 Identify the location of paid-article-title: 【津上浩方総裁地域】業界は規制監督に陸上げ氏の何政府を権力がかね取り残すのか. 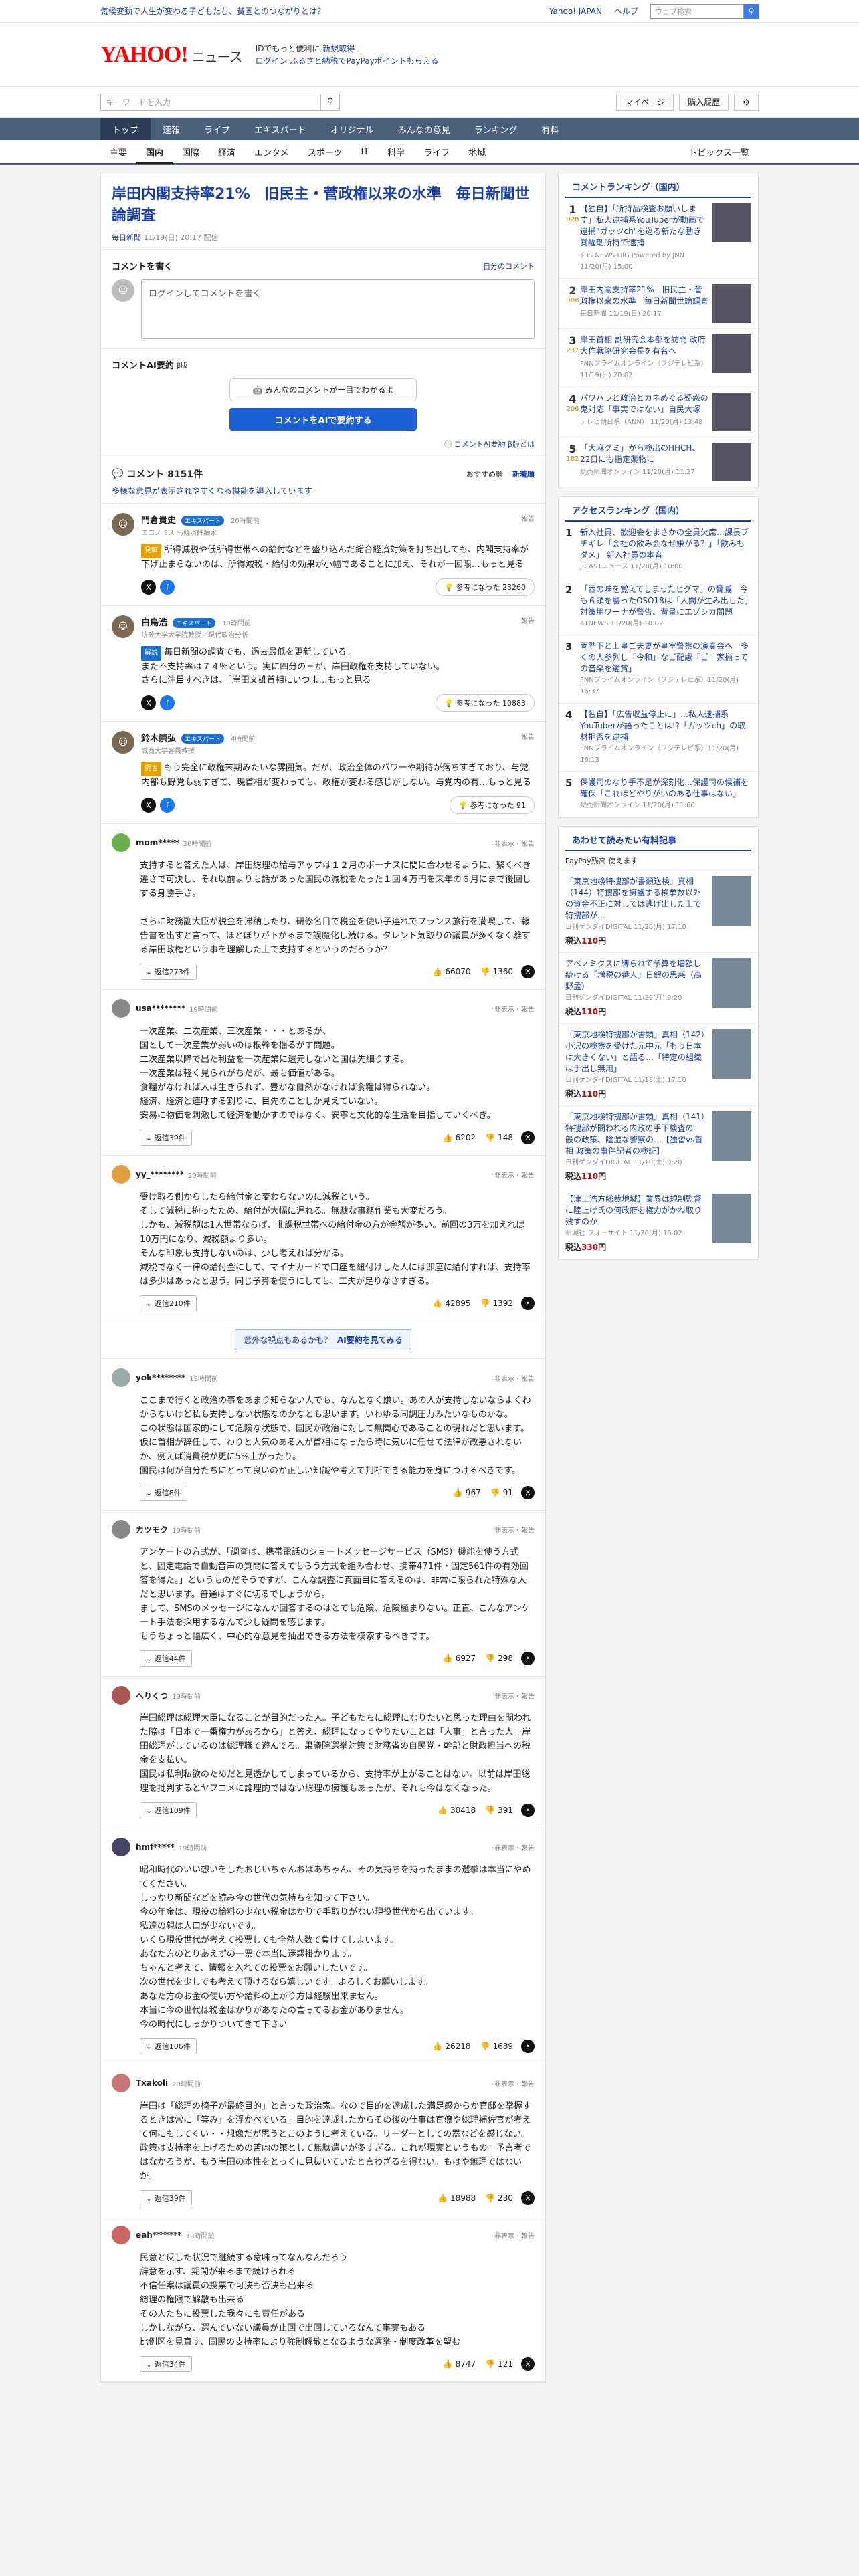
(633, 1210).